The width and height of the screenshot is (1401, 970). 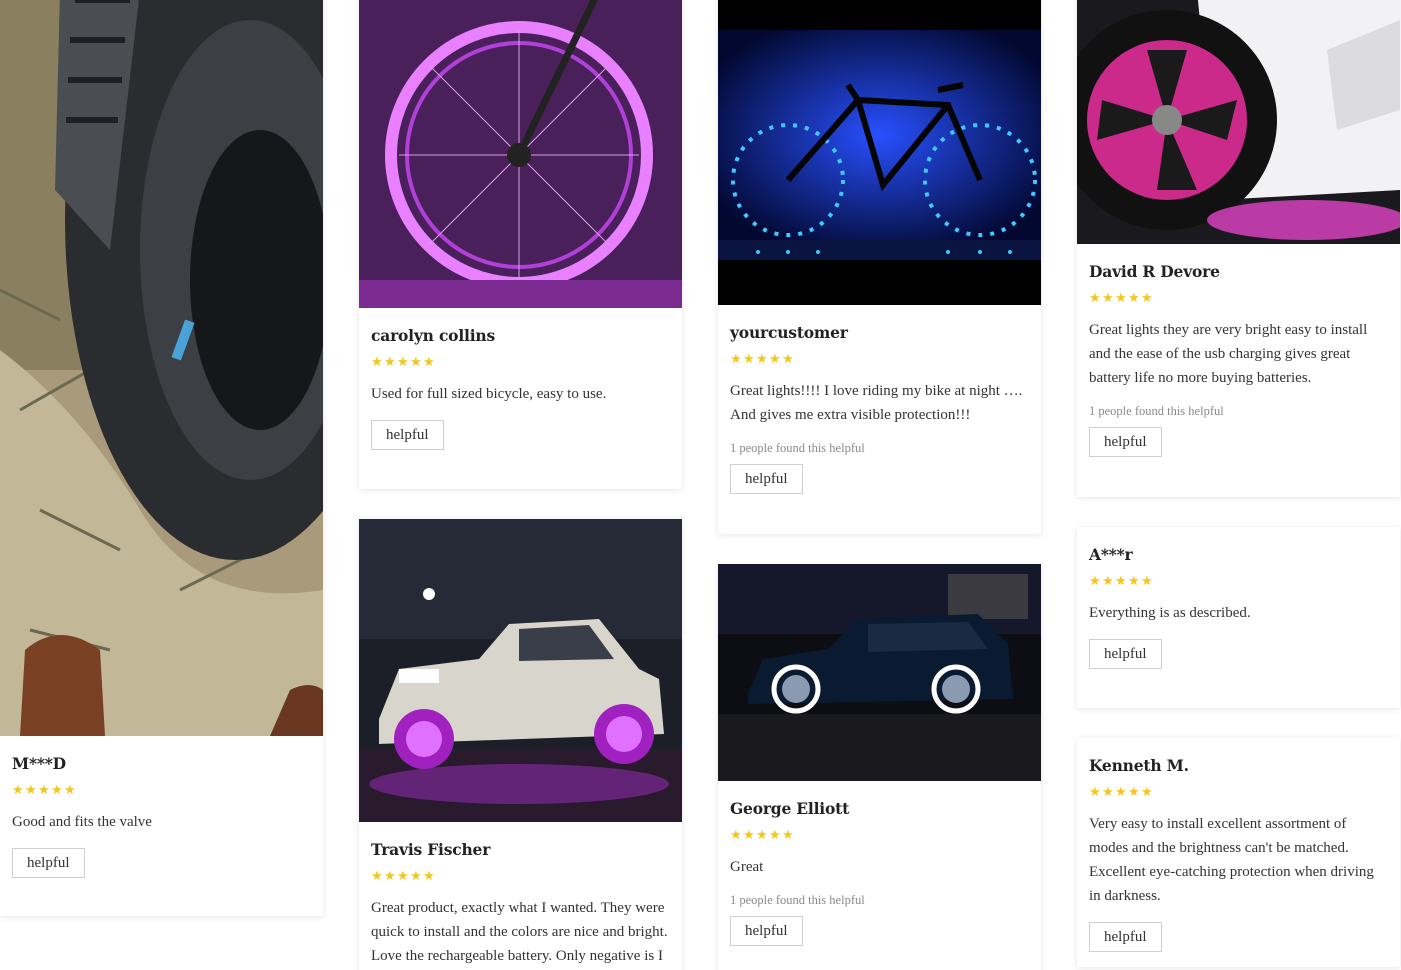 I want to click on reviewer-name: Kenneth M., so click(x=1139, y=765).